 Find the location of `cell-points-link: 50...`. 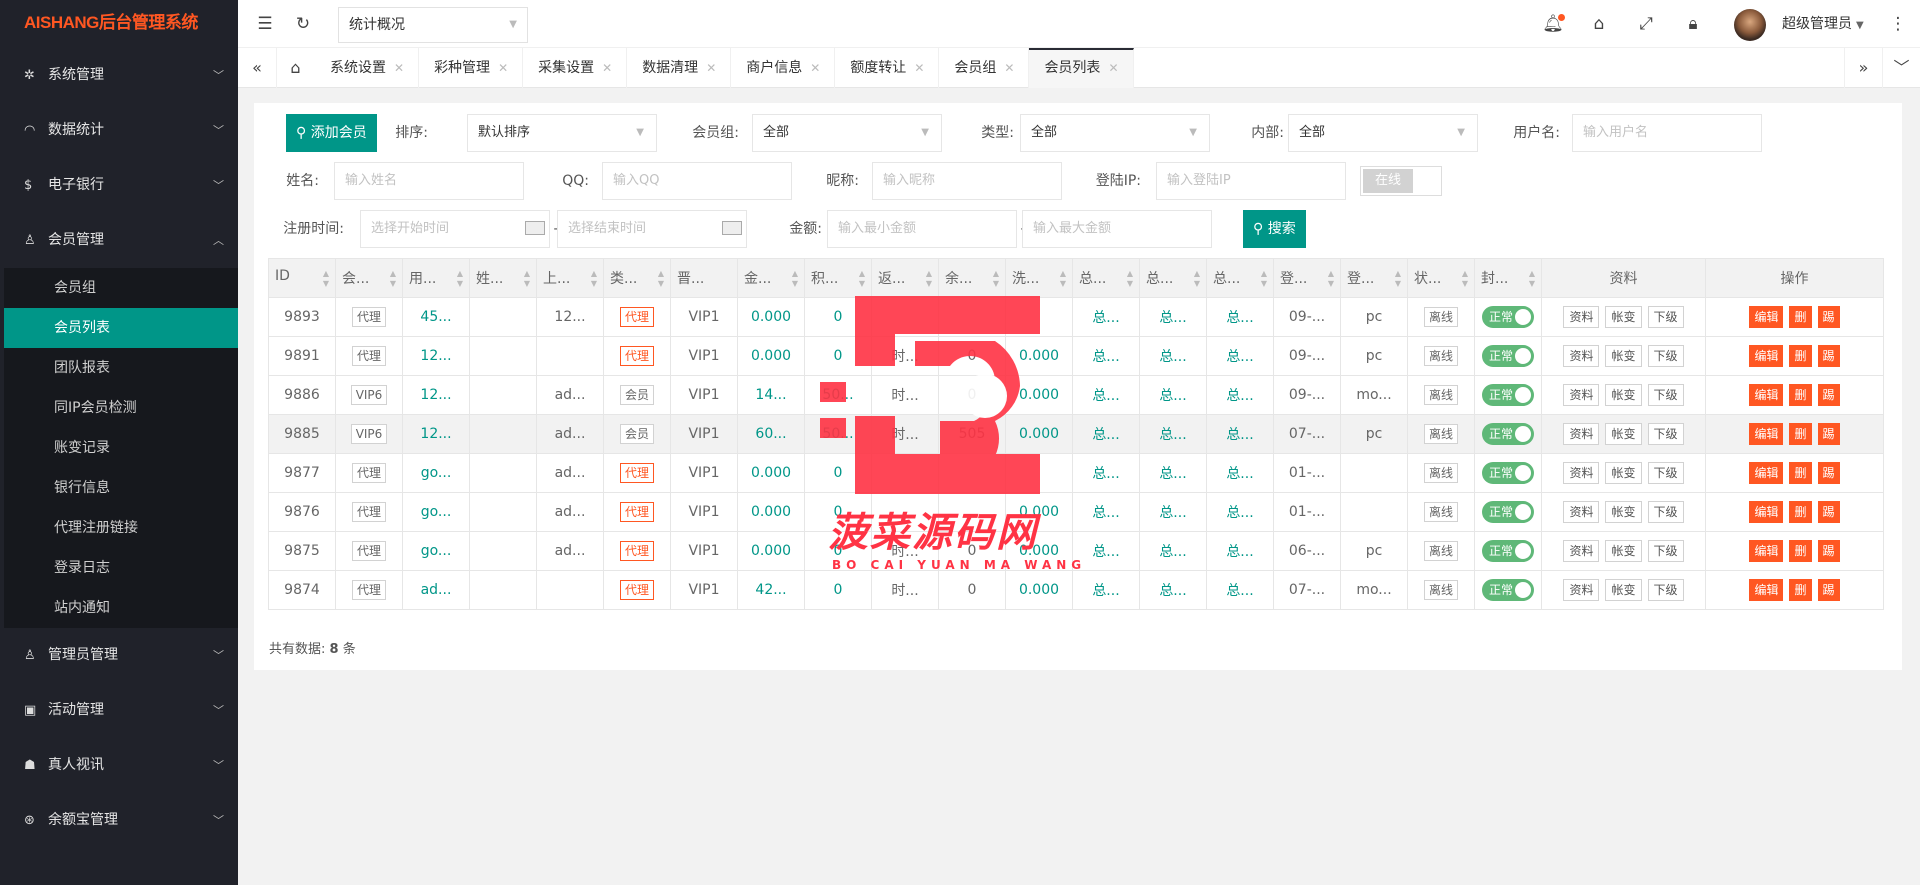

cell-points-link: 50... is located at coordinates (837, 395).